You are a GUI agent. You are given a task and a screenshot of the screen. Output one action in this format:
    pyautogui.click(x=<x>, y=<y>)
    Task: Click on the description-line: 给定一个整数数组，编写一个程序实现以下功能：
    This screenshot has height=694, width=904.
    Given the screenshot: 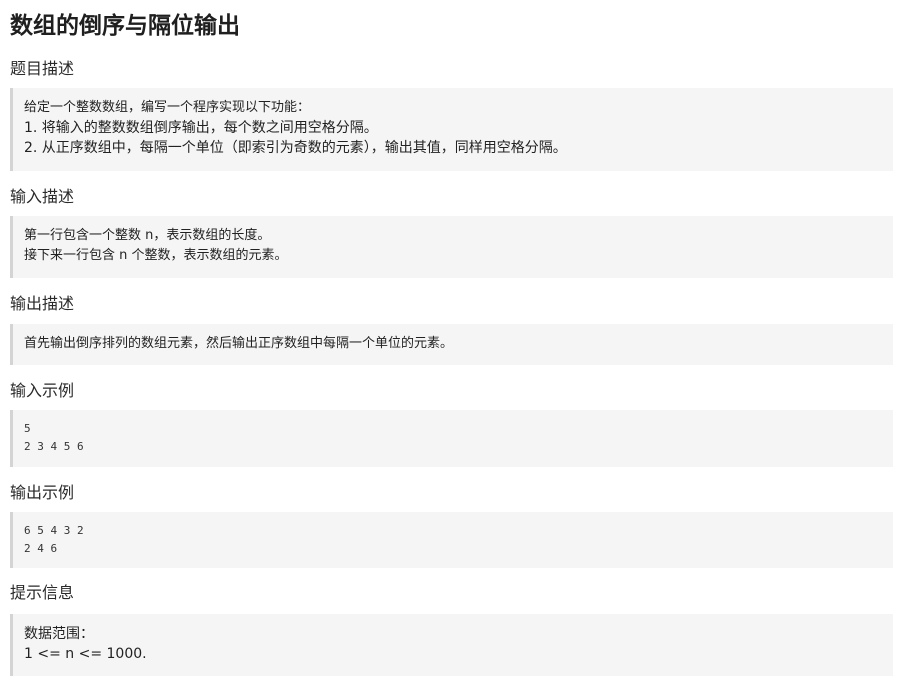 What is the action you would take?
    pyautogui.click(x=167, y=107)
    